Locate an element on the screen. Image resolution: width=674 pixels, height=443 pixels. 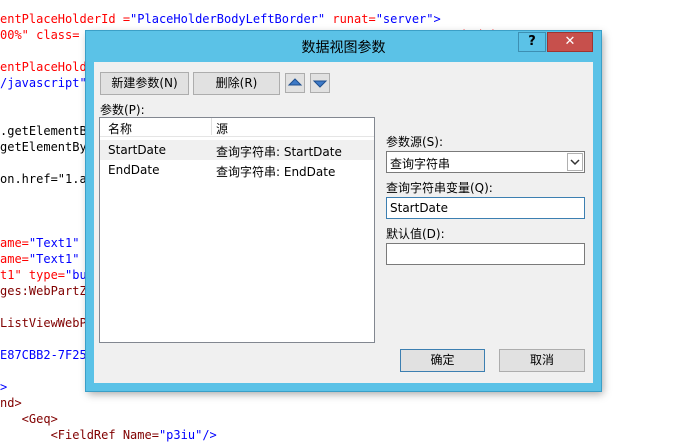
code-token: /javascript" is located at coordinates (43, 83).